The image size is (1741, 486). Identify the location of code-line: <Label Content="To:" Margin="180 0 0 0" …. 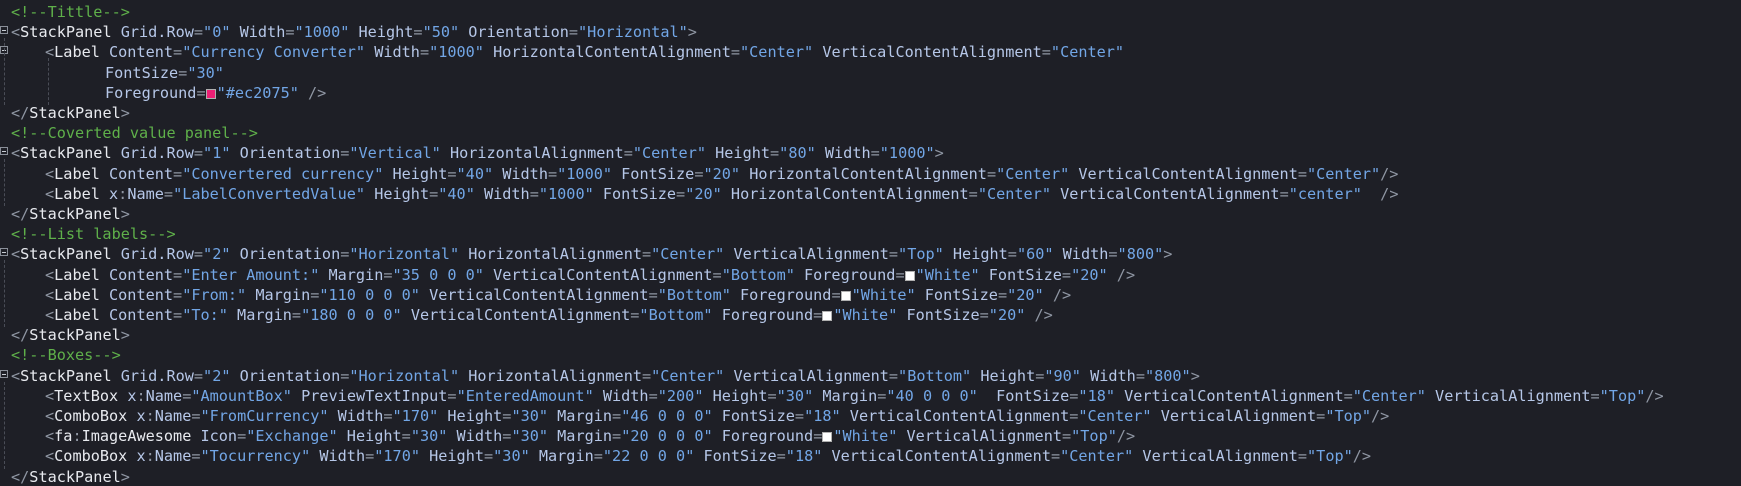
(870, 315).